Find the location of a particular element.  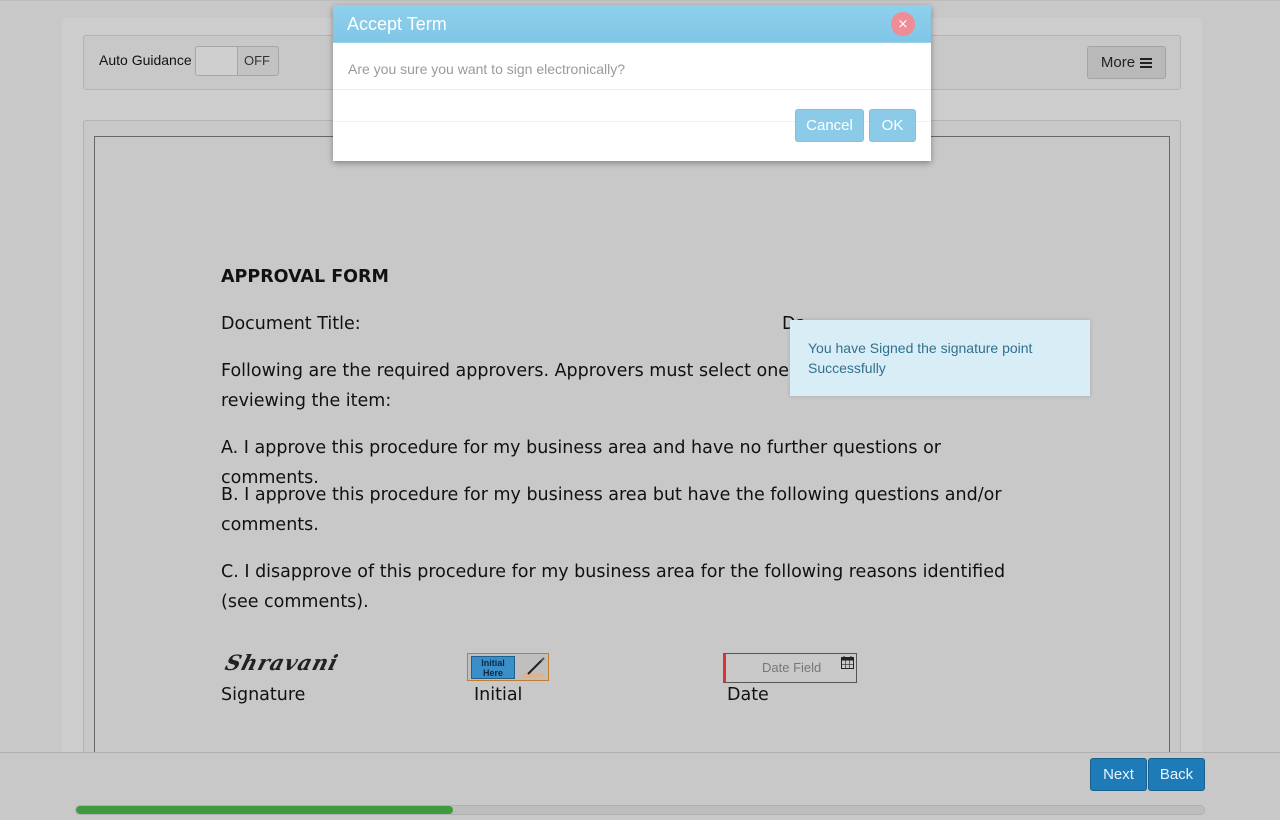

document-title-label: Document Title: is located at coordinates (291, 324).